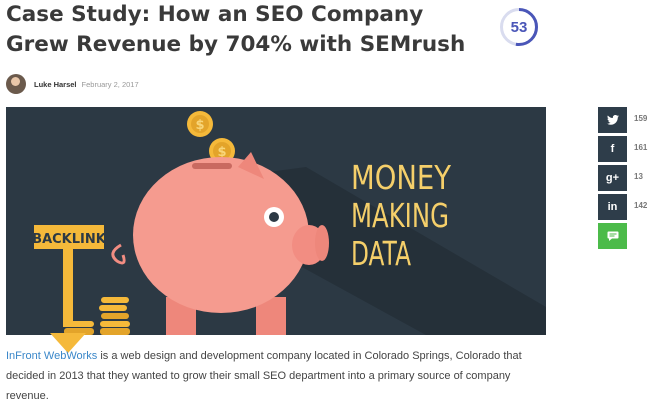 This screenshot has width=650, height=406. What do you see at coordinates (638, 176) in the screenshot?
I see `google-plus-count: 13` at bounding box center [638, 176].